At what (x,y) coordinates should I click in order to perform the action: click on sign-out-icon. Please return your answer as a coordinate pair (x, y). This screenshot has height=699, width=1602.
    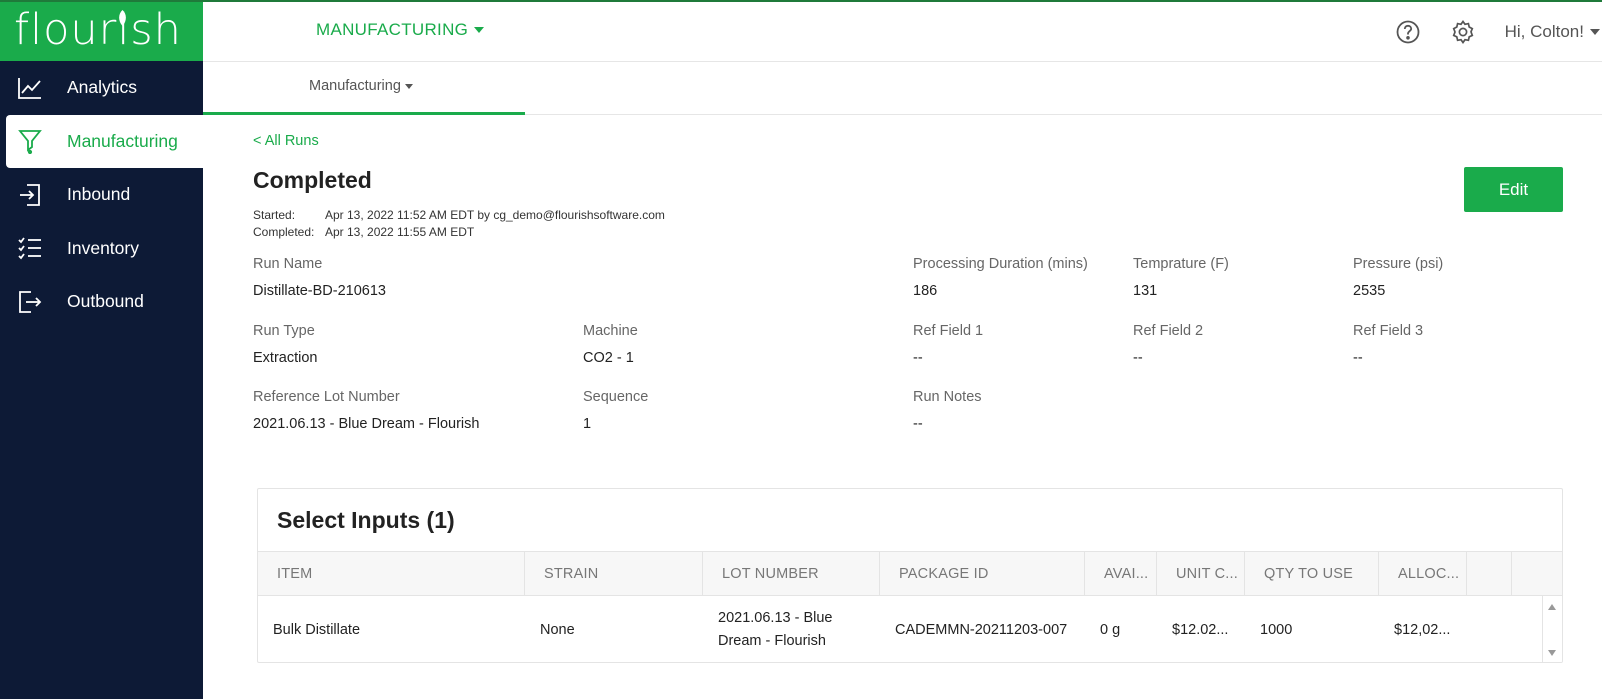
    Looking at the image, I should click on (30, 301).